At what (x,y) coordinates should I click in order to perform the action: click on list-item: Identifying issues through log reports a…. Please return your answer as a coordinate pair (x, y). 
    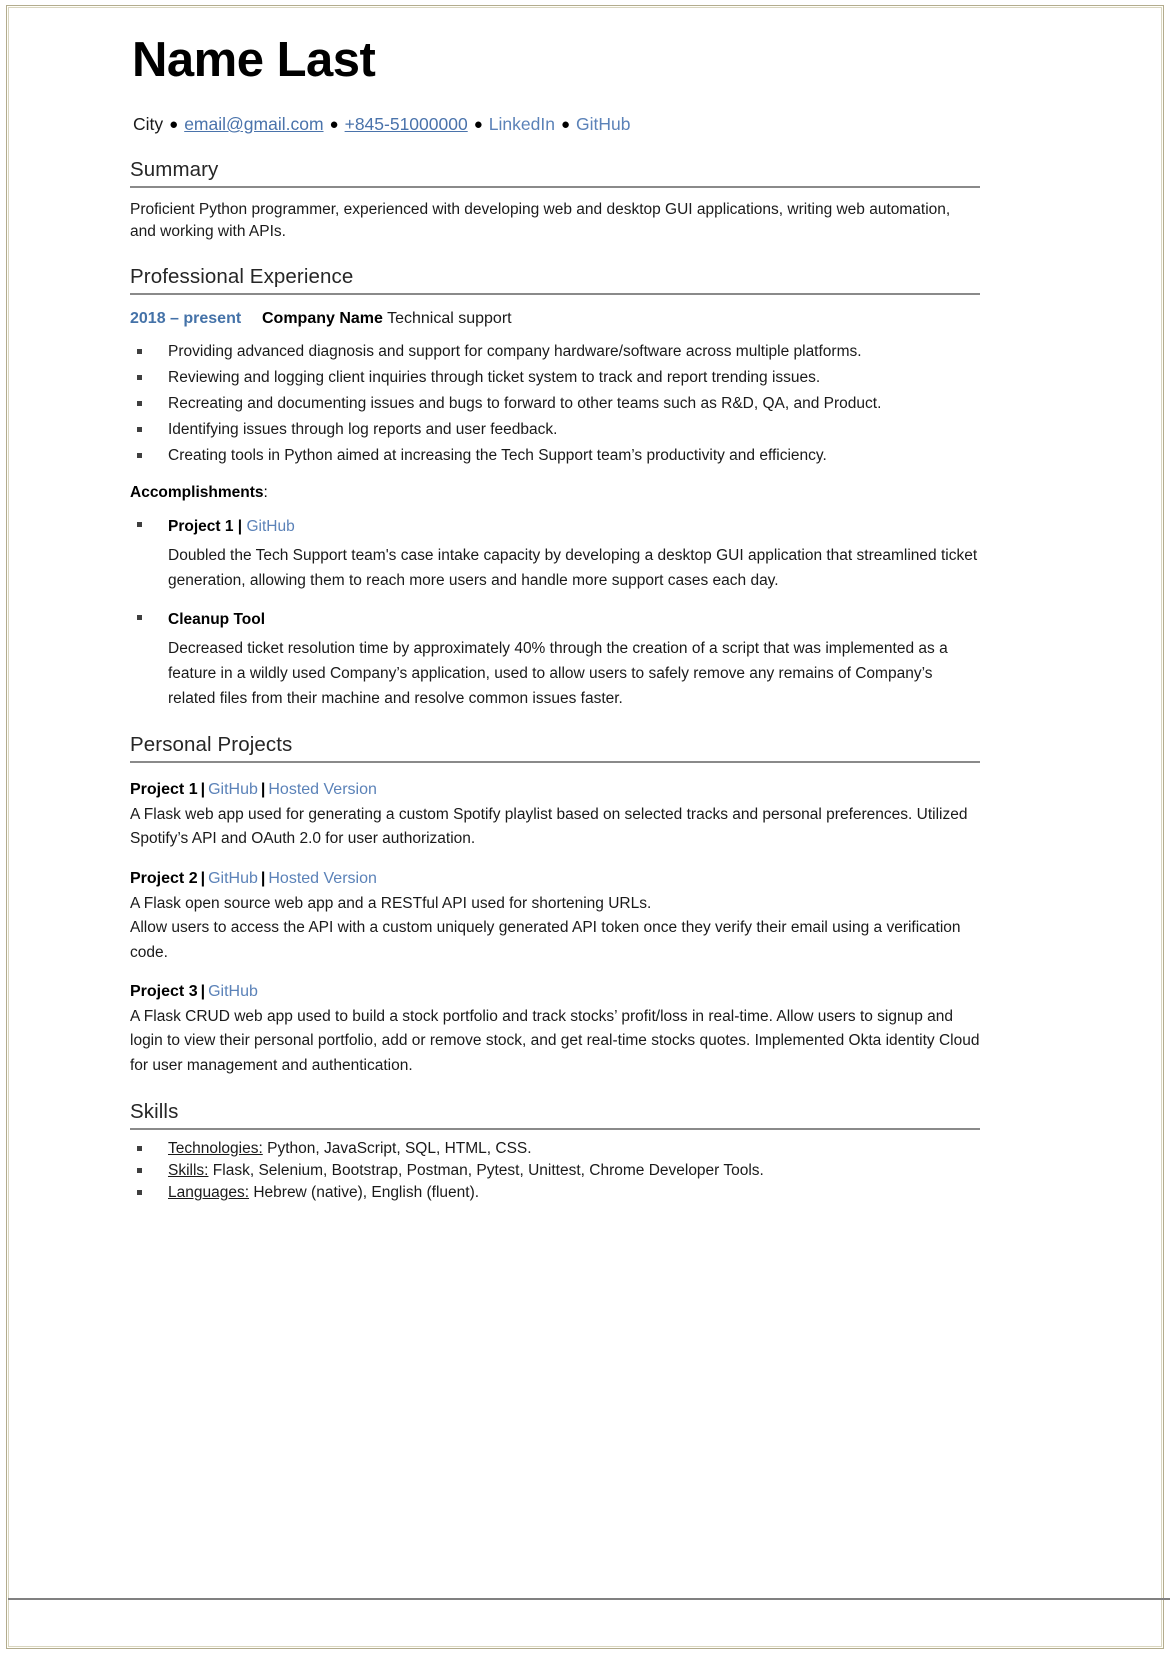
    Looking at the image, I should click on (555, 430).